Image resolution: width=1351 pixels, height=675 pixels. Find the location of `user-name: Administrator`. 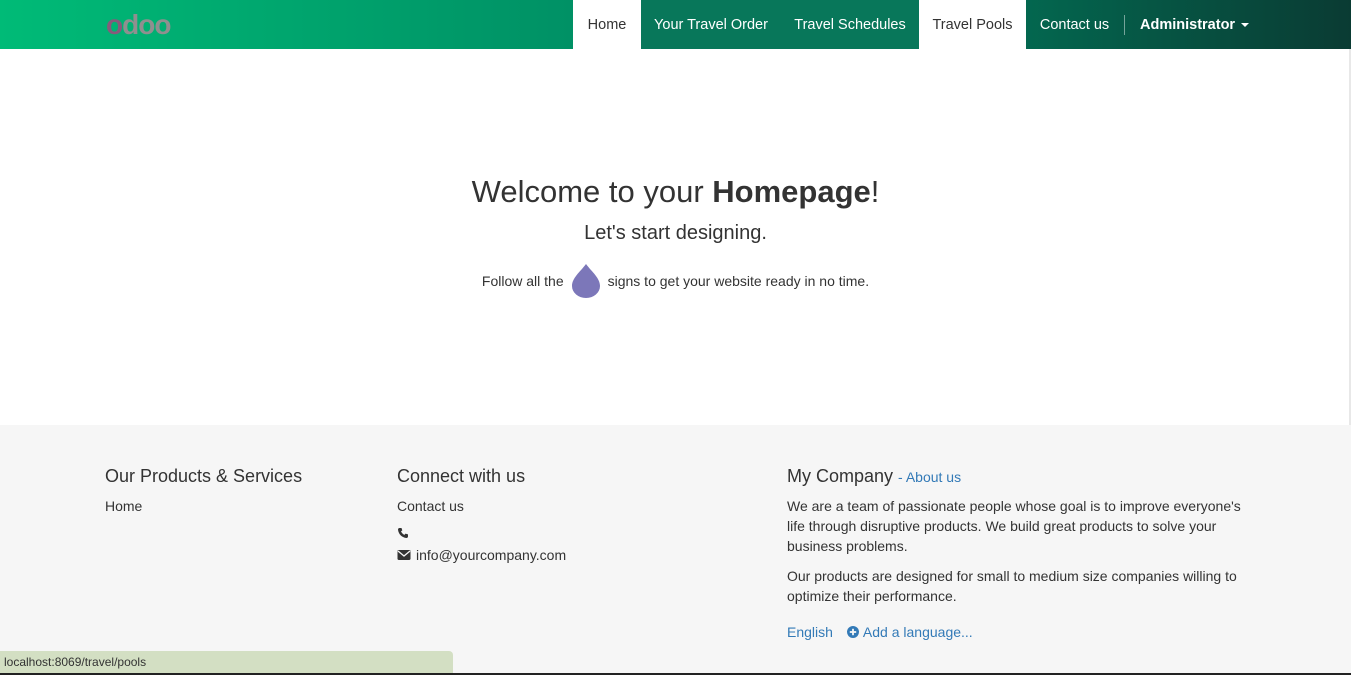

user-name: Administrator is located at coordinates (1188, 24).